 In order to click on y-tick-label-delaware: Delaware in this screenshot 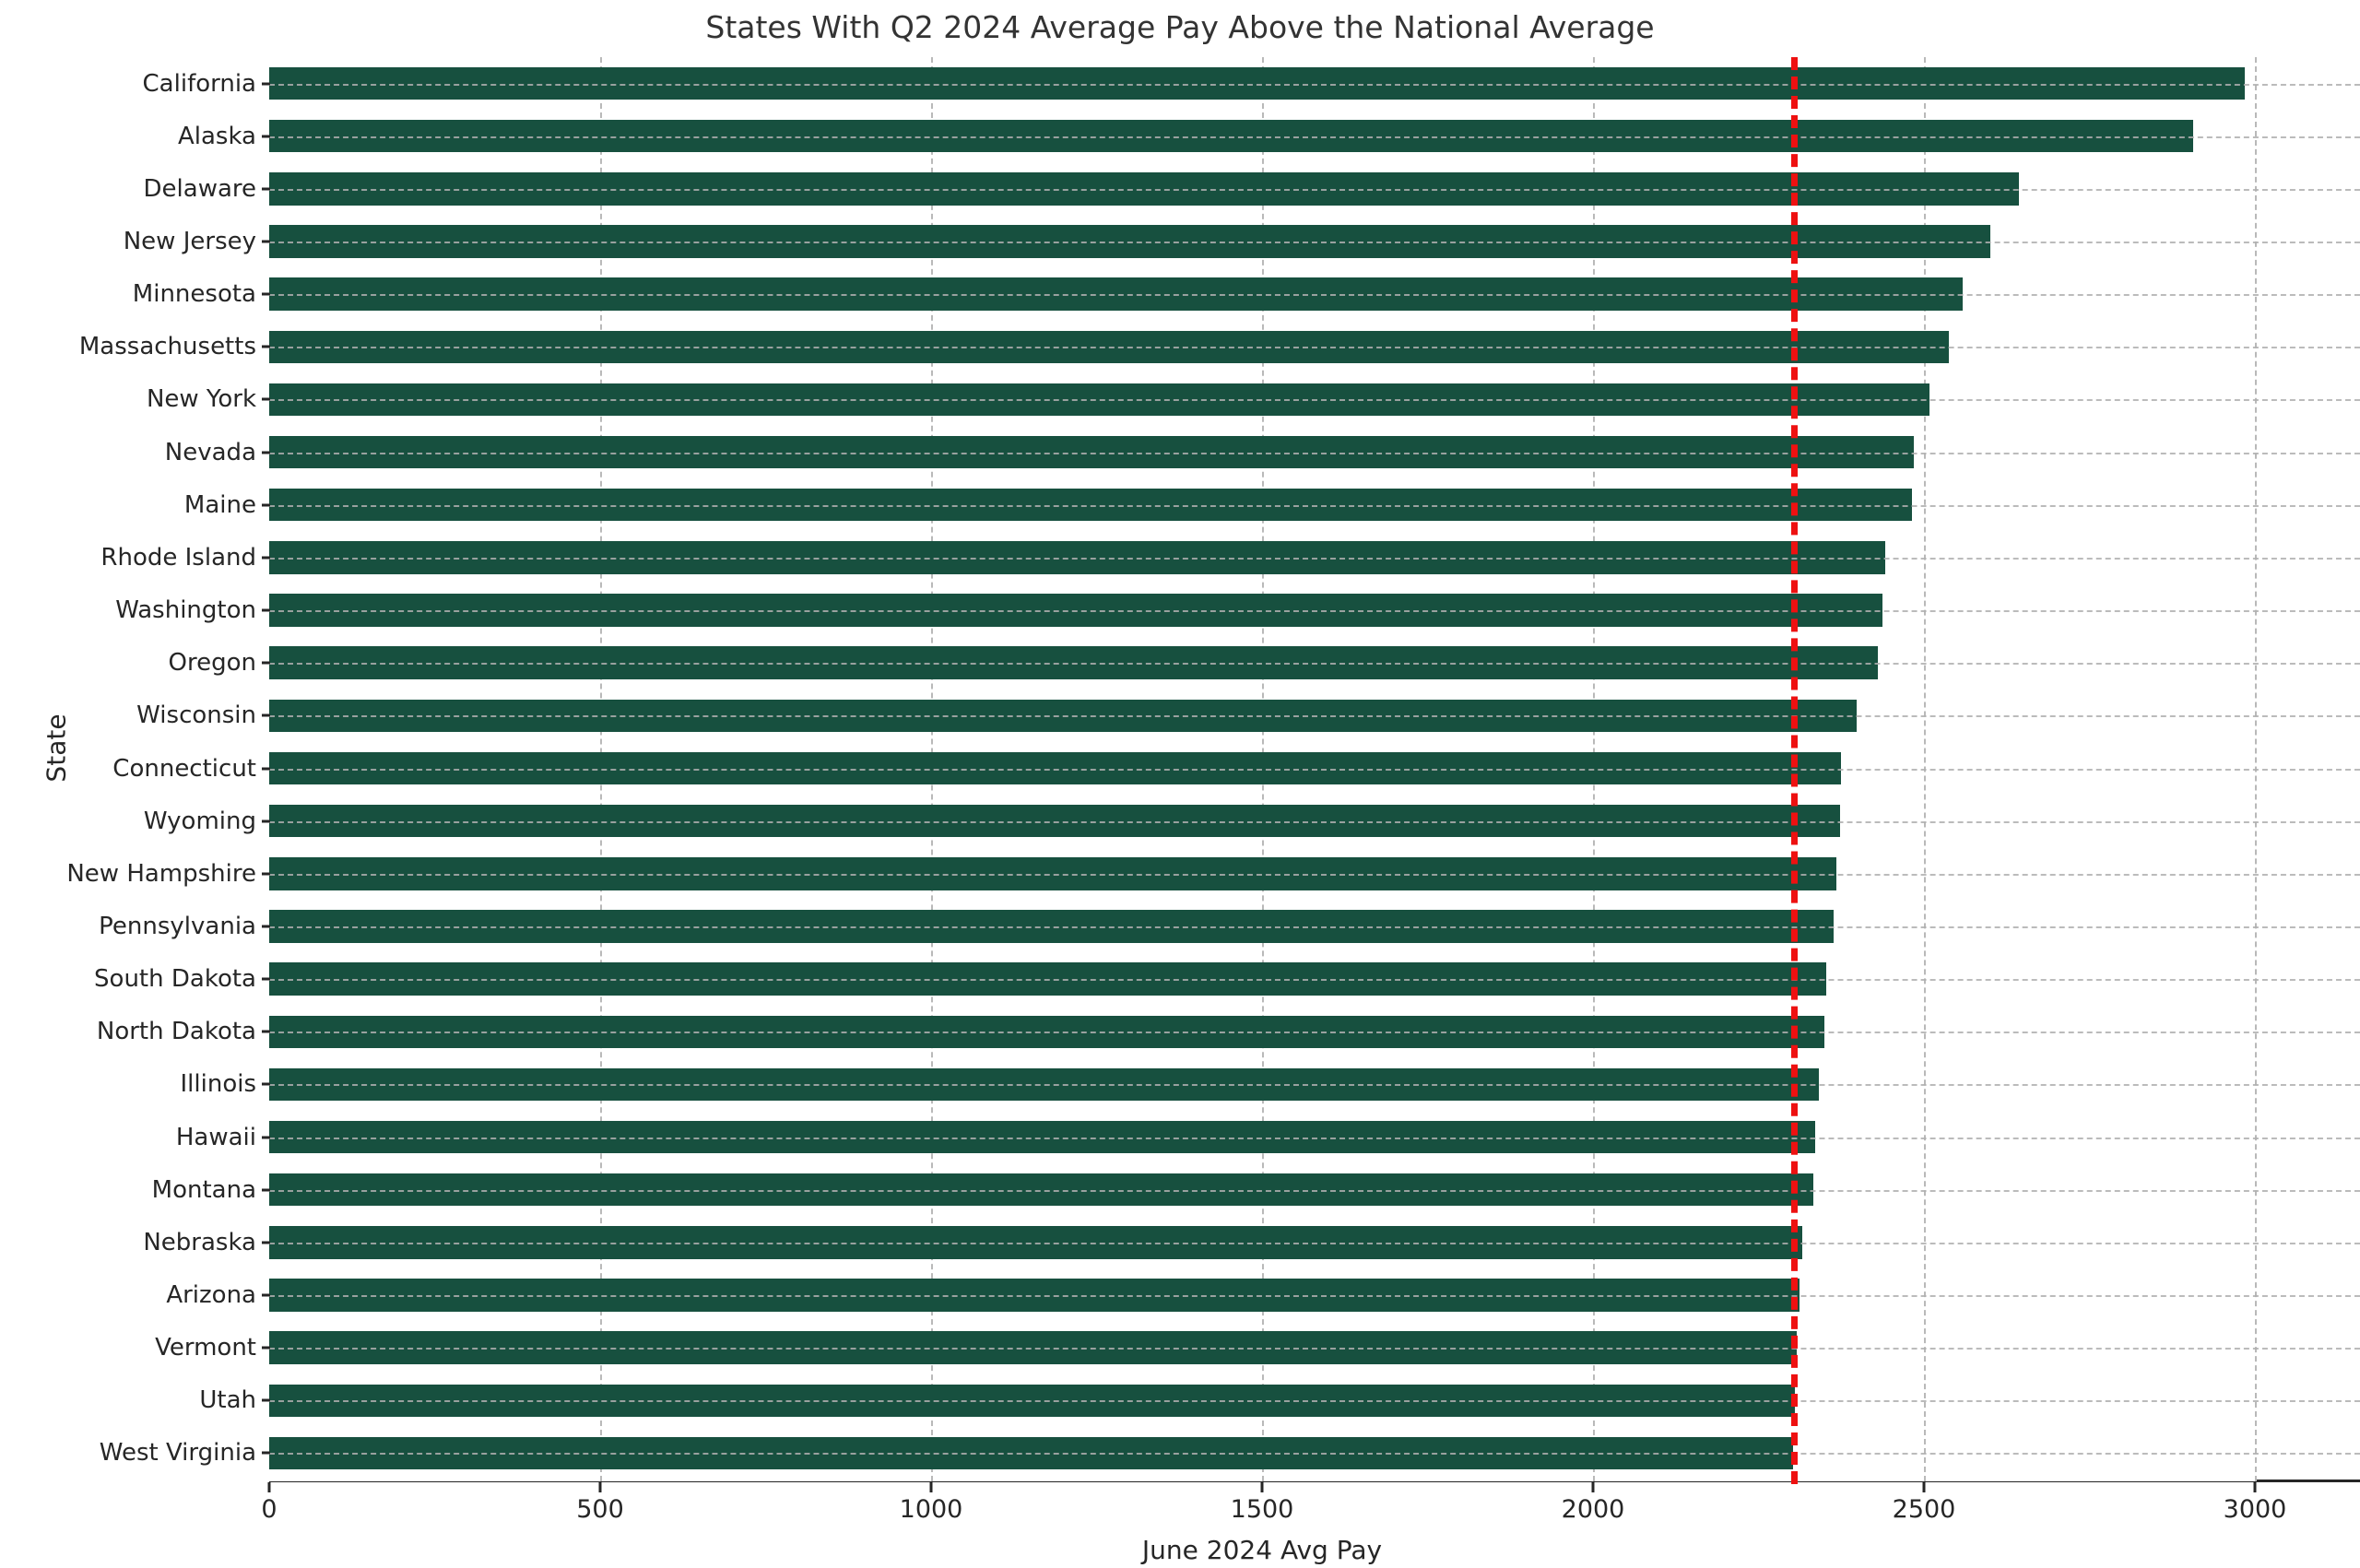, I will do `click(199, 188)`.